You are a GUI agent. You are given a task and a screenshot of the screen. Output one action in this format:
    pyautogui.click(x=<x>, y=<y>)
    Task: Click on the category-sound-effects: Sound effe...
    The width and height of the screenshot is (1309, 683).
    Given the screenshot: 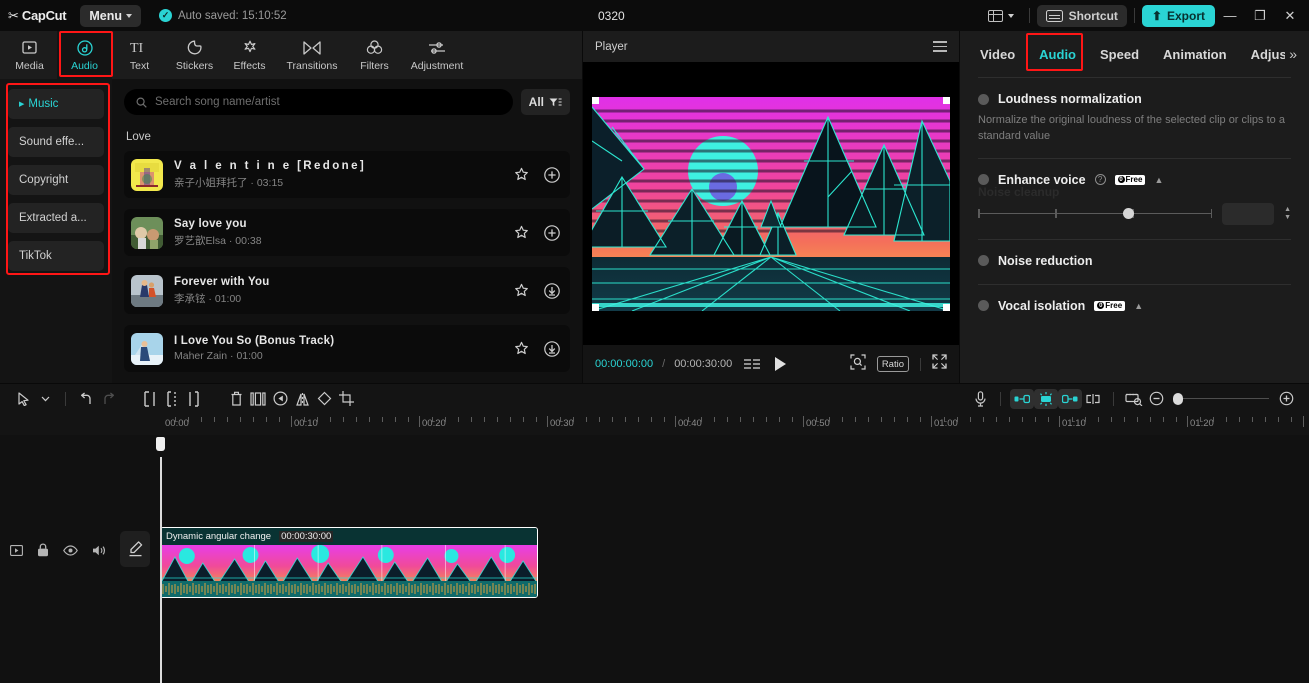 What is the action you would take?
    pyautogui.click(x=56, y=142)
    